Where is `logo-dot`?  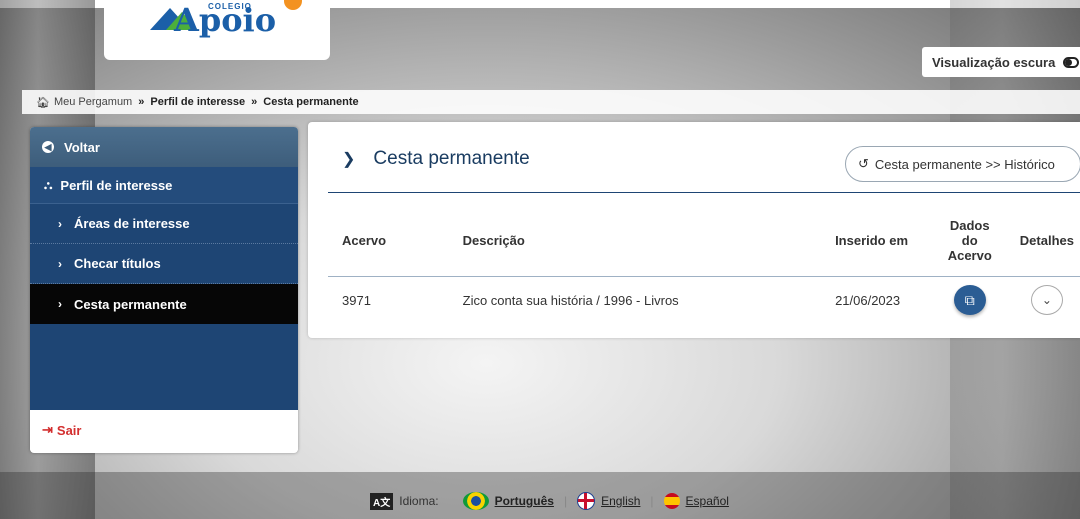 logo-dot is located at coordinates (293, 5).